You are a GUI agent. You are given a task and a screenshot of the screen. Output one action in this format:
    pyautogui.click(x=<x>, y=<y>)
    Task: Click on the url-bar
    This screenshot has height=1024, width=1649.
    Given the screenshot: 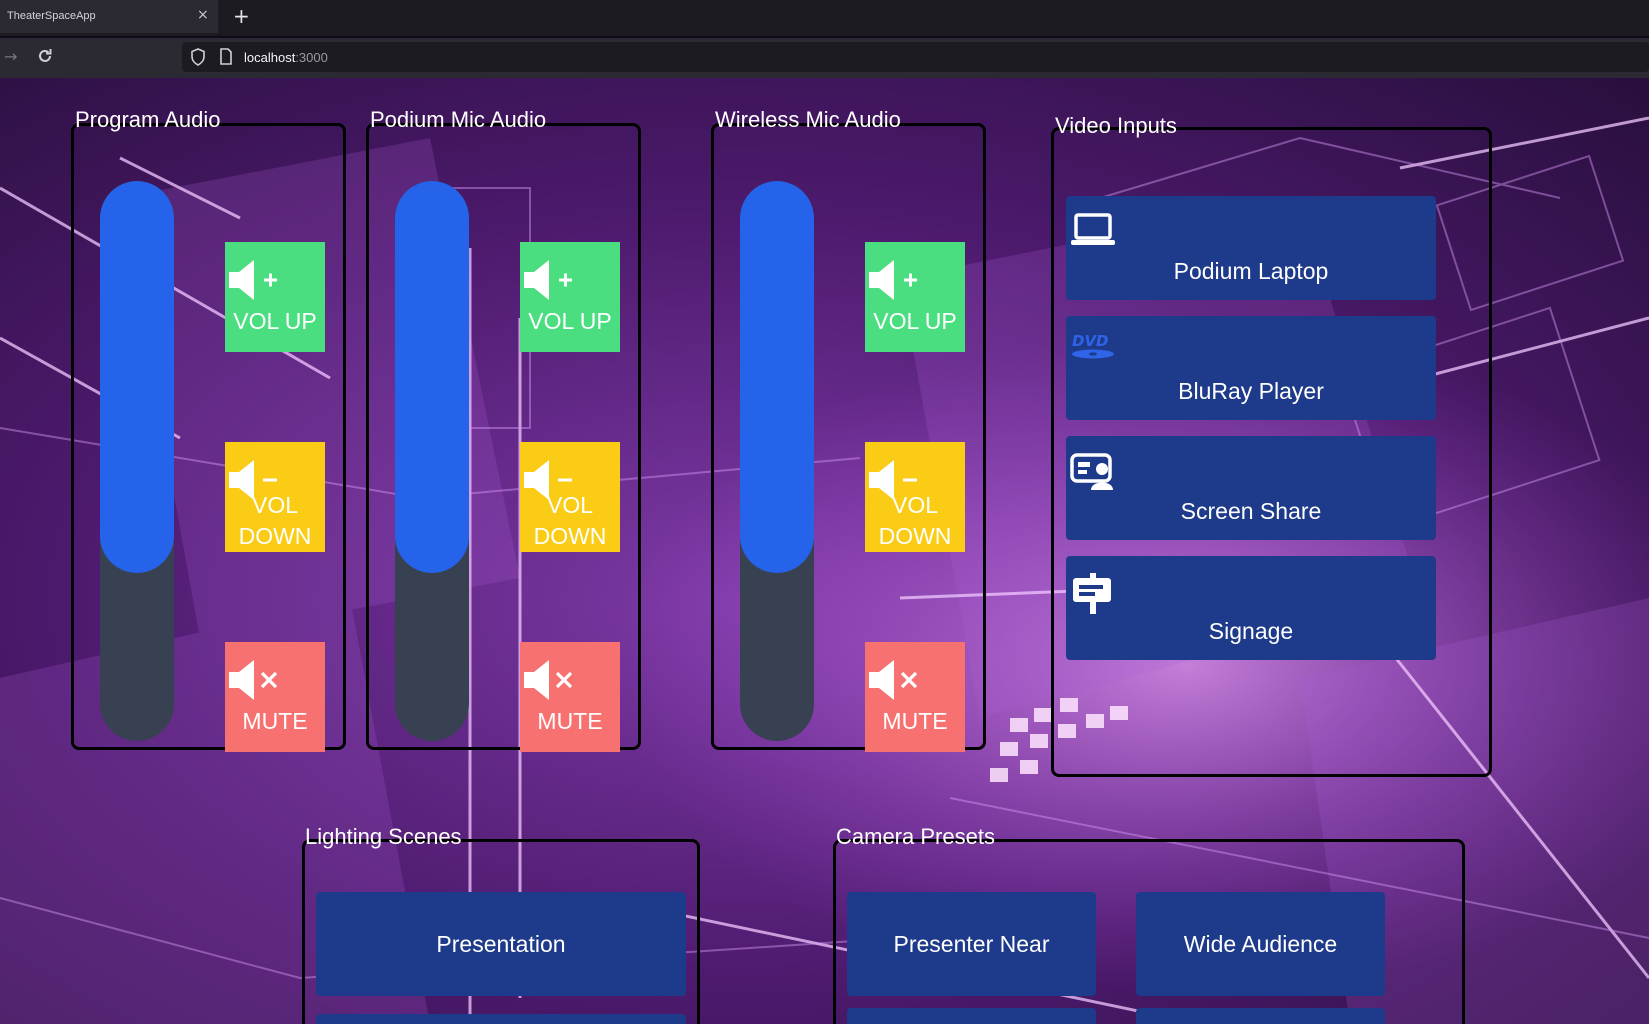 What is the action you would take?
    pyautogui.click(x=915, y=57)
    